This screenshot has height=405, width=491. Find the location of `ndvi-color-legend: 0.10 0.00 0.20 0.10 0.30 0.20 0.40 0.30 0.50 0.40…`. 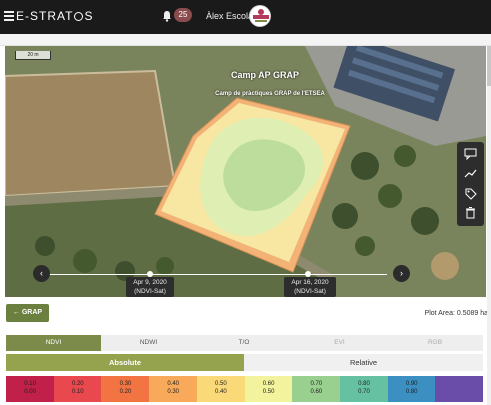

ndvi-color-legend: 0.10 0.00 0.20 0.10 0.30 0.20 0.40 0.30 0.50 0.40… is located at coordinates (245, 389).